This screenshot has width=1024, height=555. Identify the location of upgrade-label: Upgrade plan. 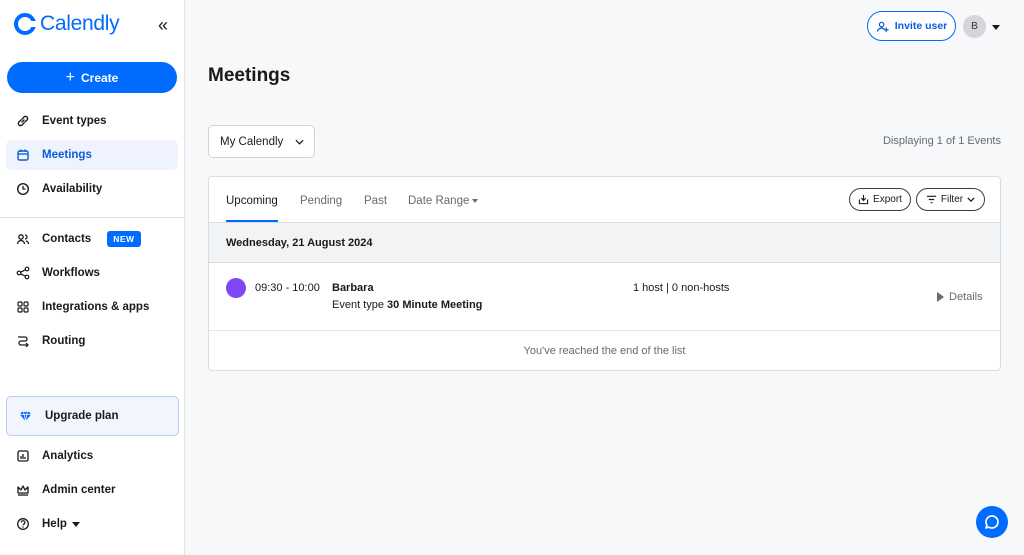
(82, 416).